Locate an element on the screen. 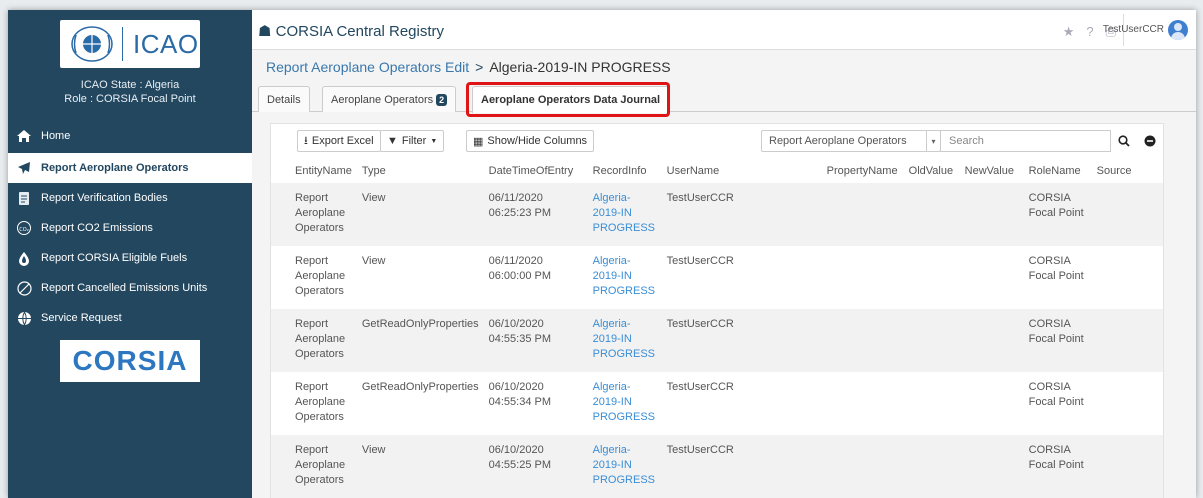 This screenshot has height=498, width=1203. column-header: PropertyName is located at coordinates (858, 171).